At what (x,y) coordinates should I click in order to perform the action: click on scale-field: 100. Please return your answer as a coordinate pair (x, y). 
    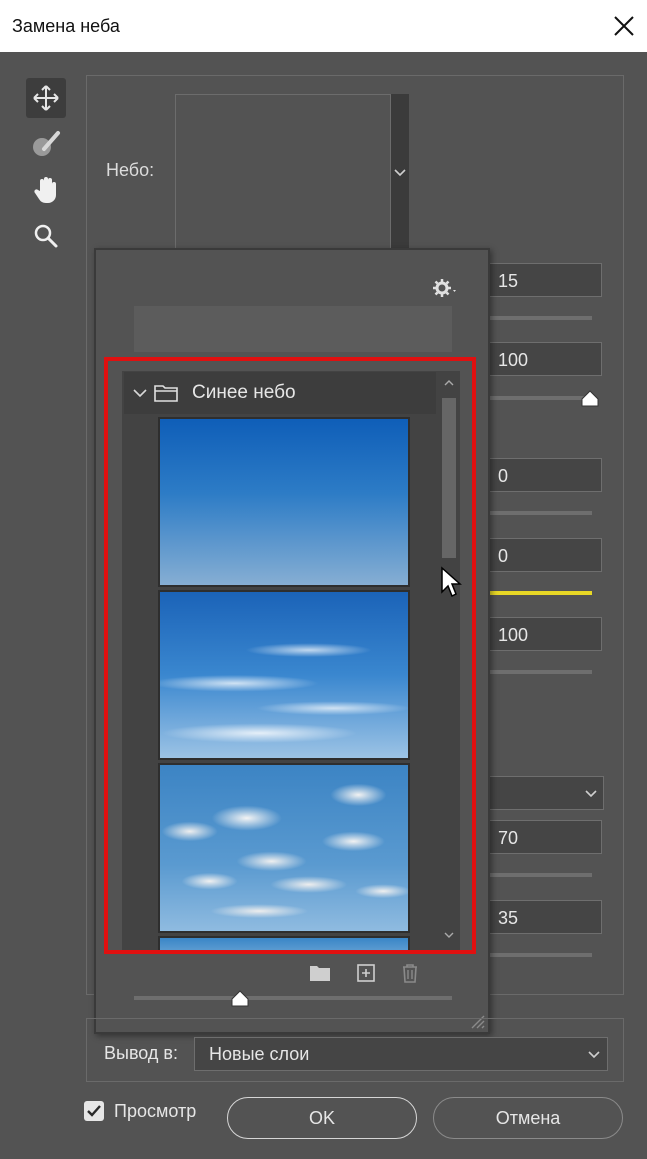
    Looking at the image, I should click on (546, 634).